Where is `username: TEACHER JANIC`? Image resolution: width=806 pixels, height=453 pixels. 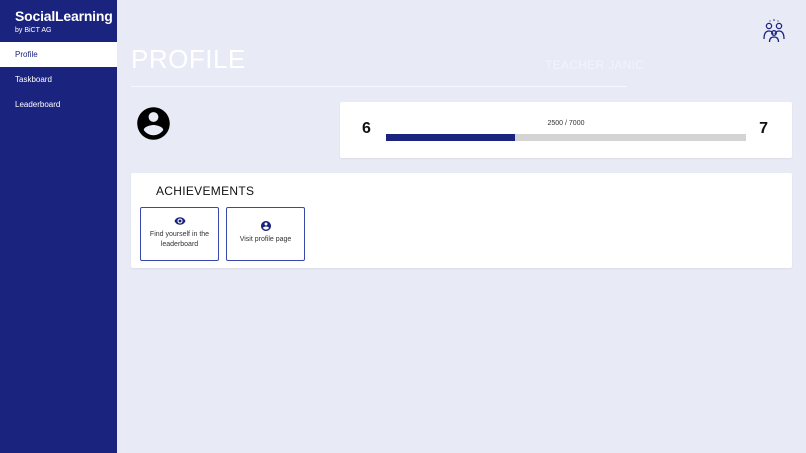 username: TEACHER JANIC is located at coordinates (595, 65).